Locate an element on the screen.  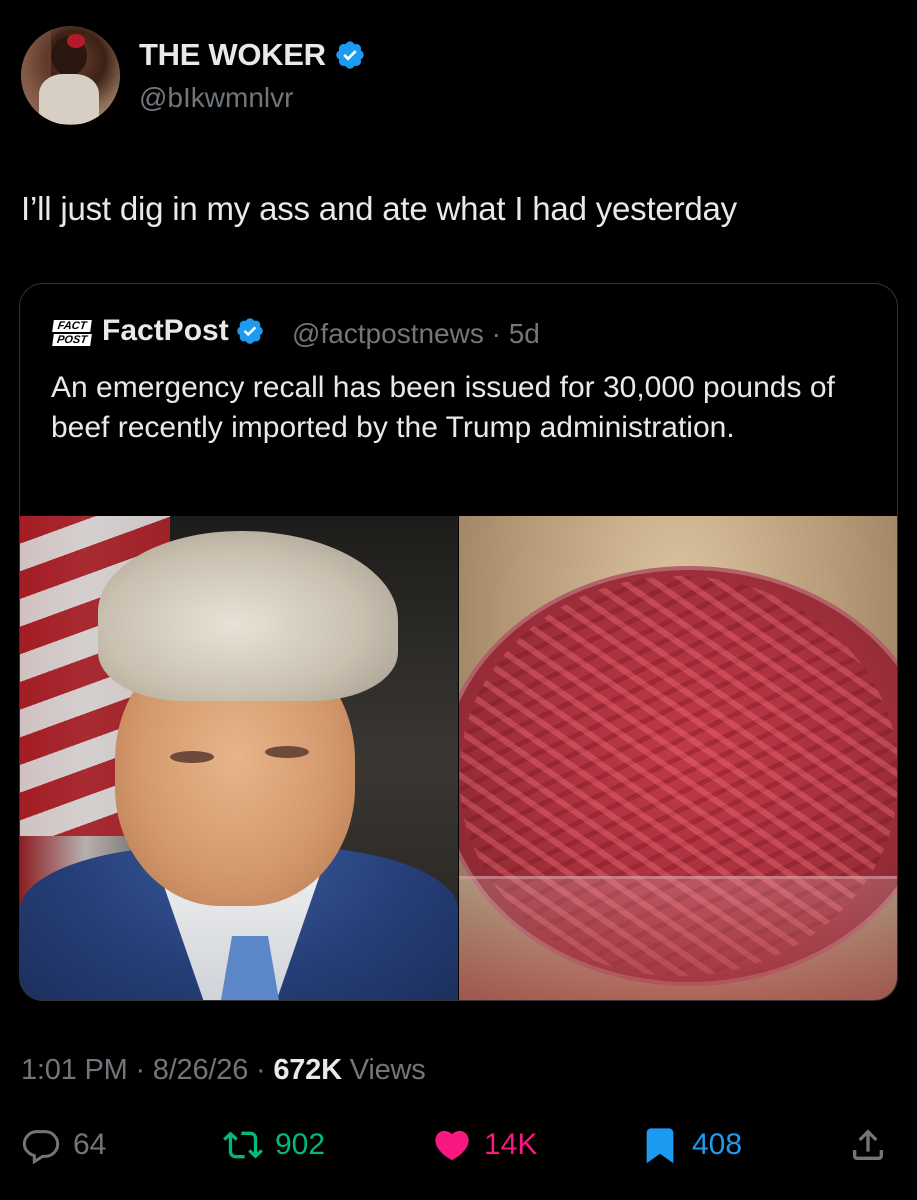
author-handle: @bIkwmnlvr is located at coordinates (216, 98).